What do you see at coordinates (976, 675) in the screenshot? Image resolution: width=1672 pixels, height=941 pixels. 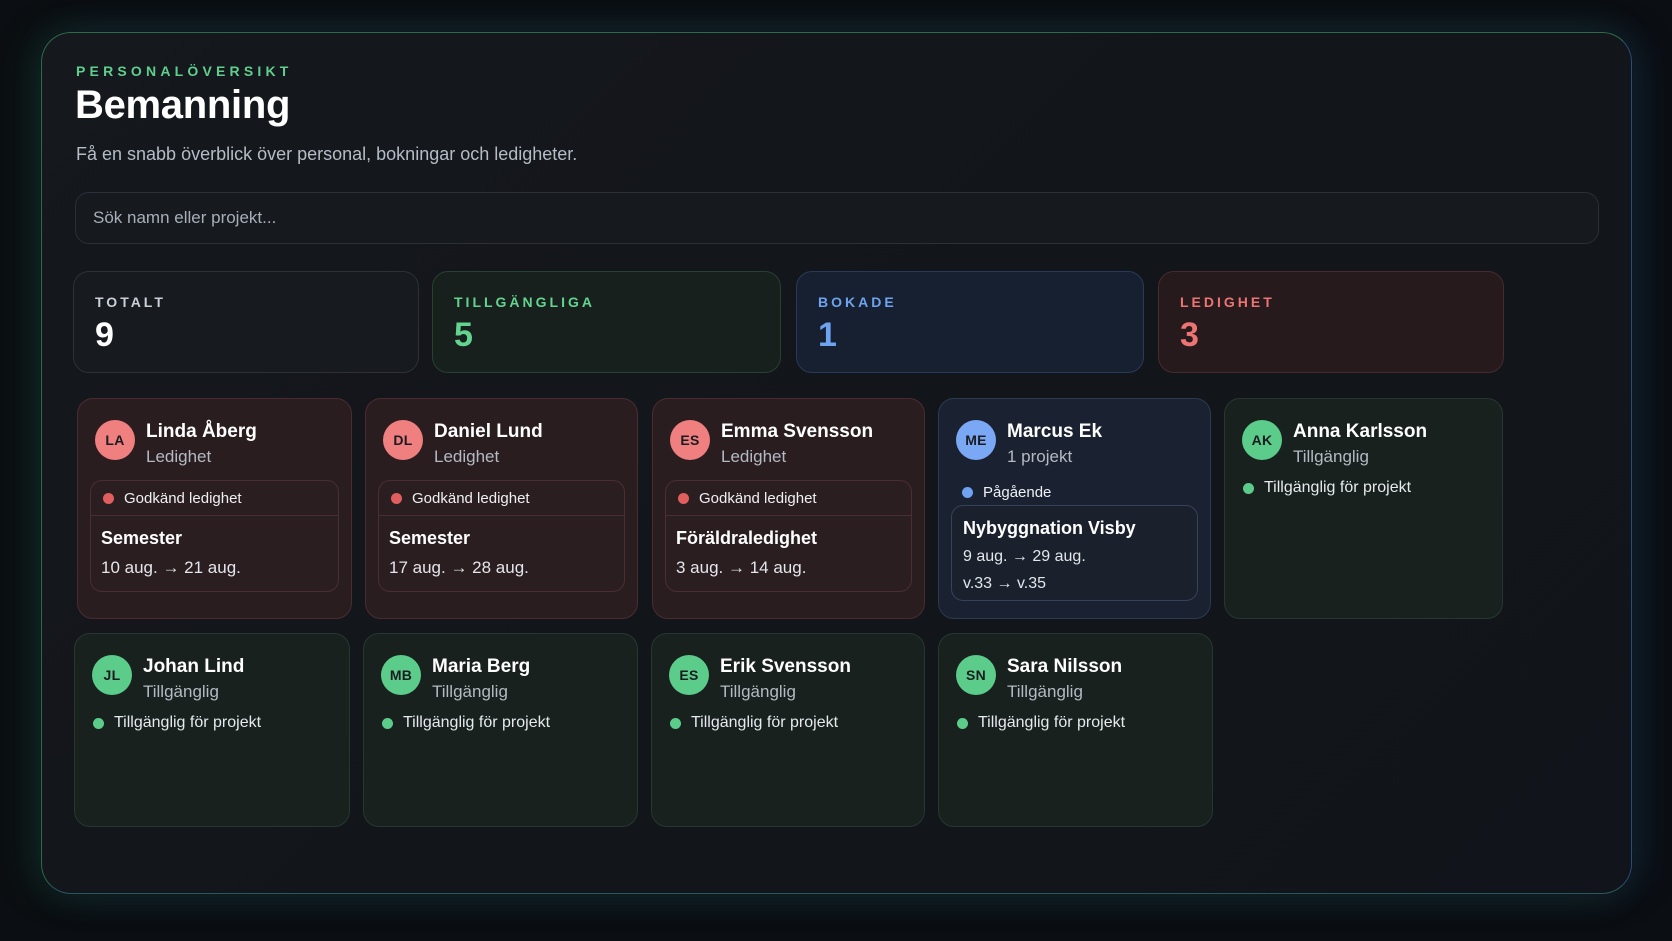 I see `avatar: SN` at bounding box center [976, 675].